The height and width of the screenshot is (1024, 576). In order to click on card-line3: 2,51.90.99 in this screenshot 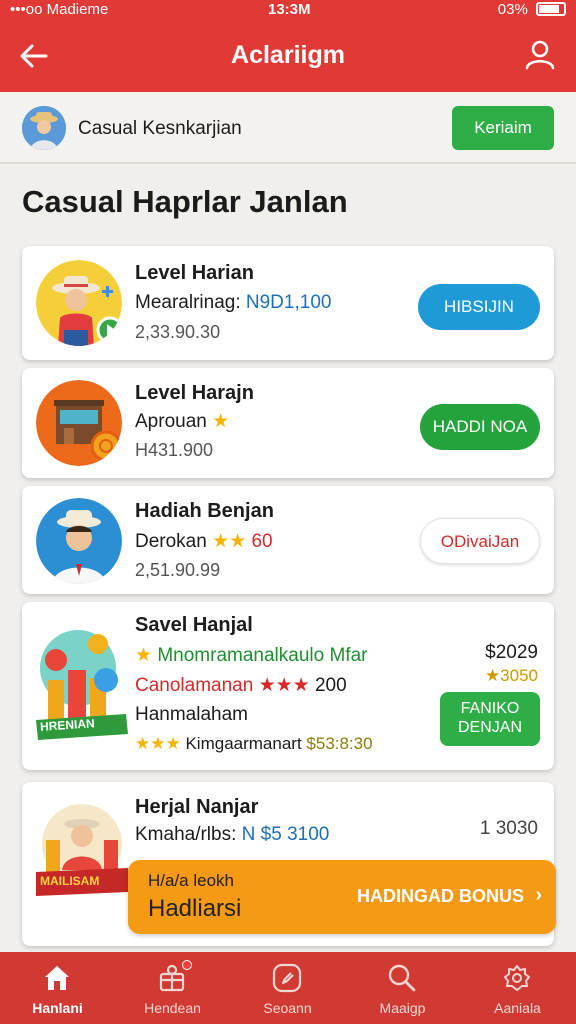, I will do `click(178, 570)`.